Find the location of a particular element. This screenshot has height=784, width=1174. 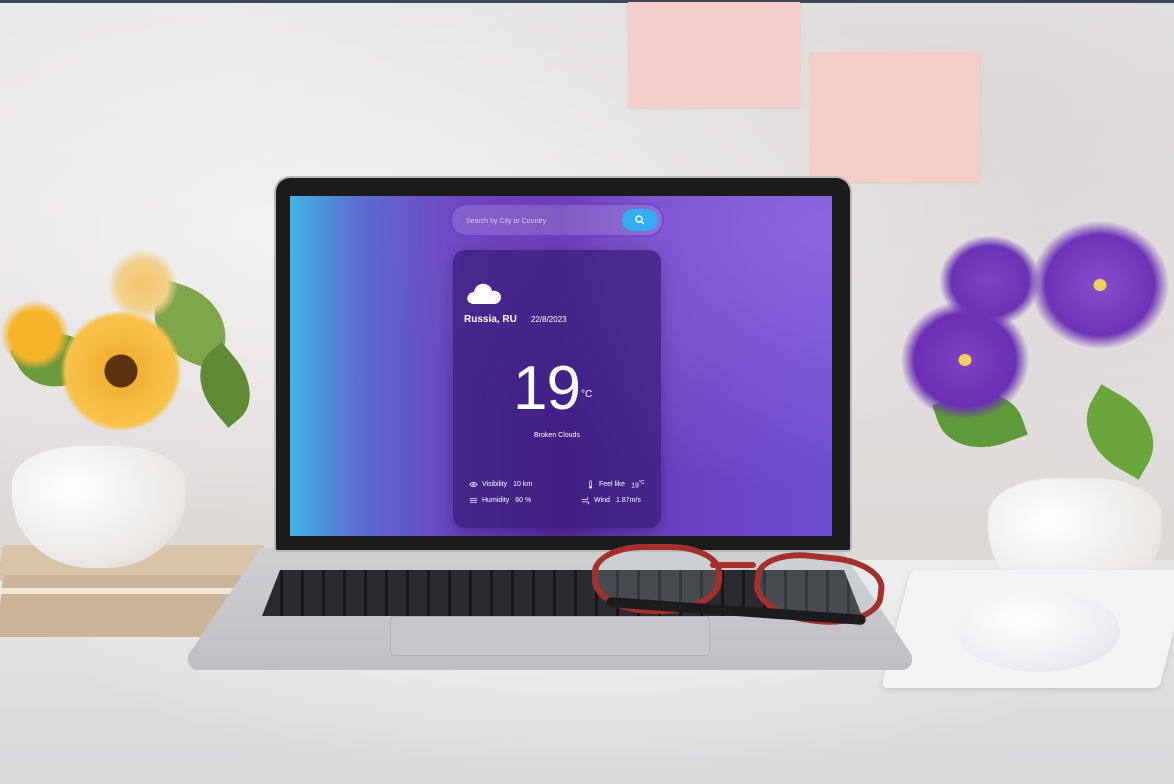

wind-icon is located at coordinates (585, 500).